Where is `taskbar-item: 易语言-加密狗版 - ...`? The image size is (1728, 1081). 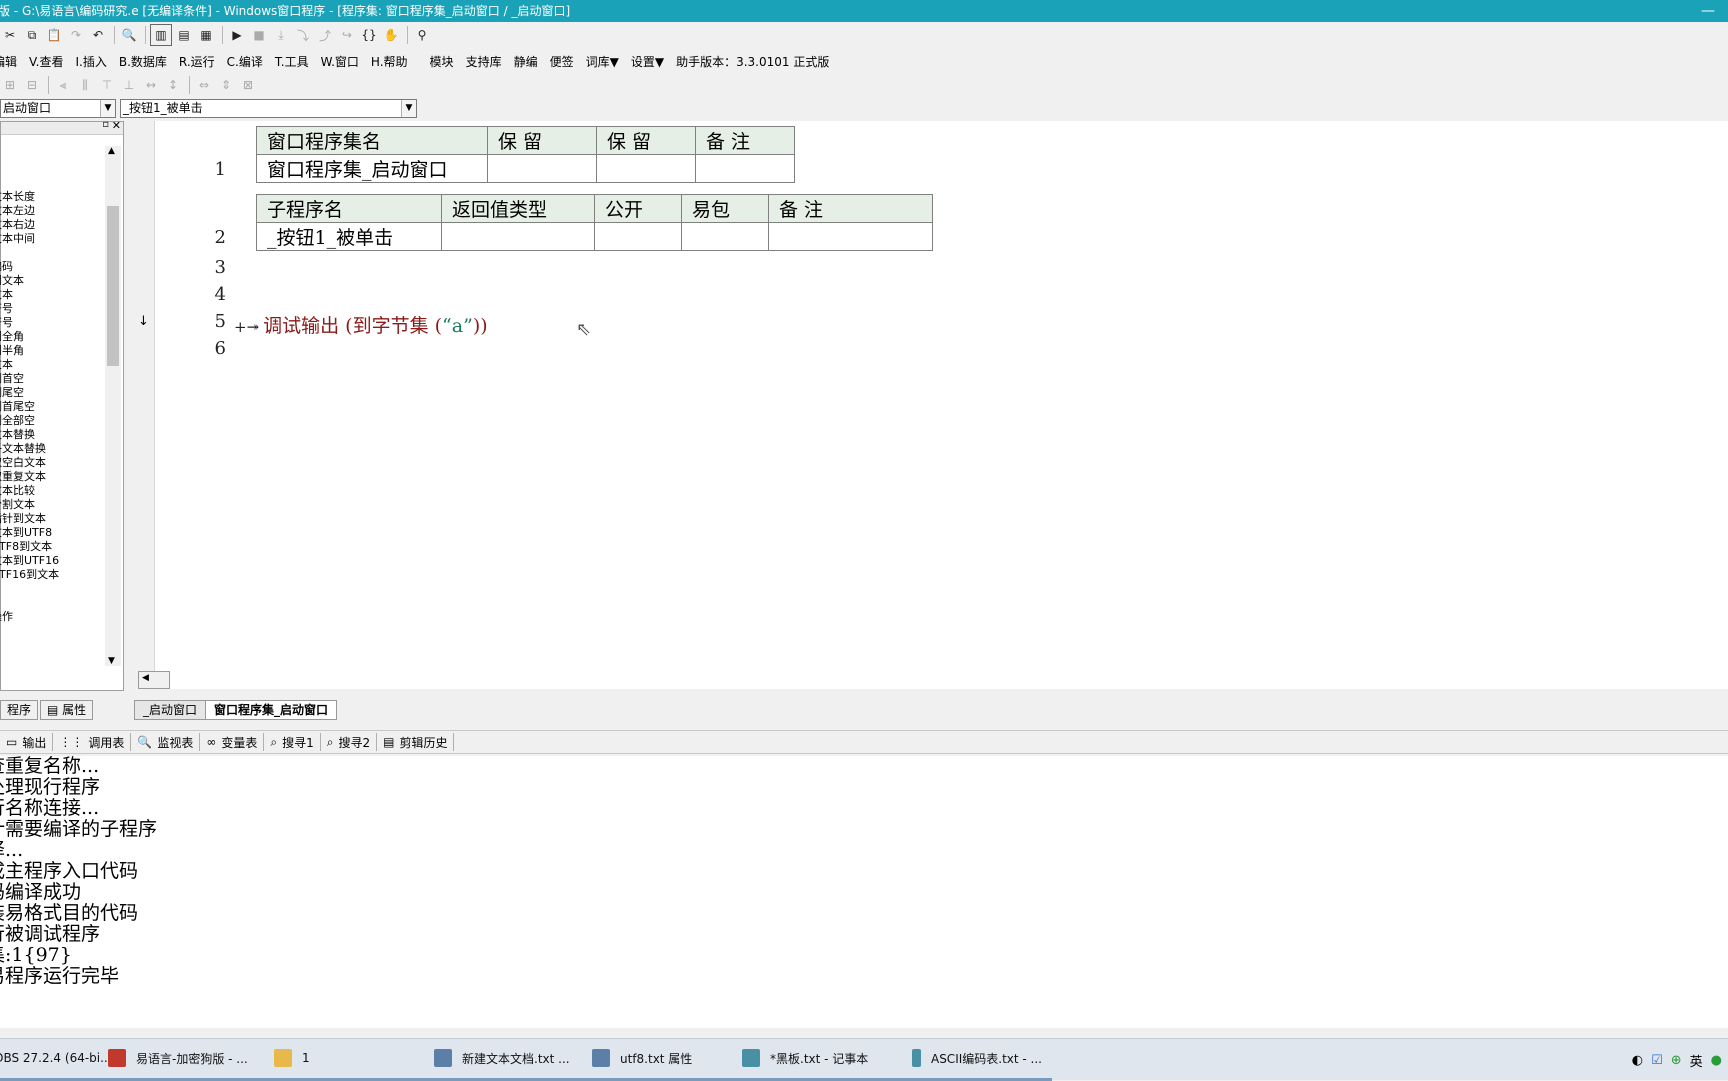 taskbar-item: 易语言-加密狗版 - ... is located at coordinates (181, 1060).